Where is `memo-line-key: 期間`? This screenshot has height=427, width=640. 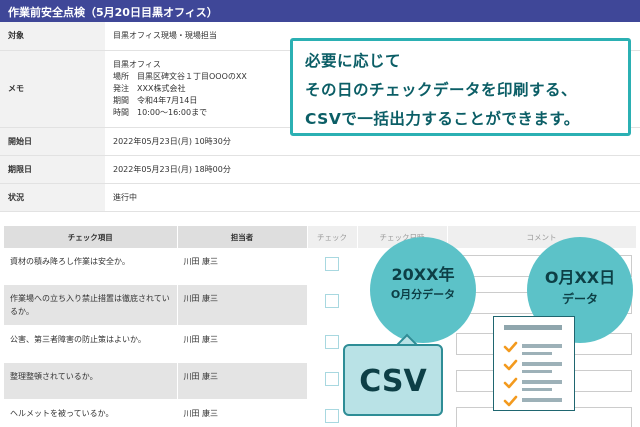 memo-line-key: 期間 is located at coordinates (121, 100).